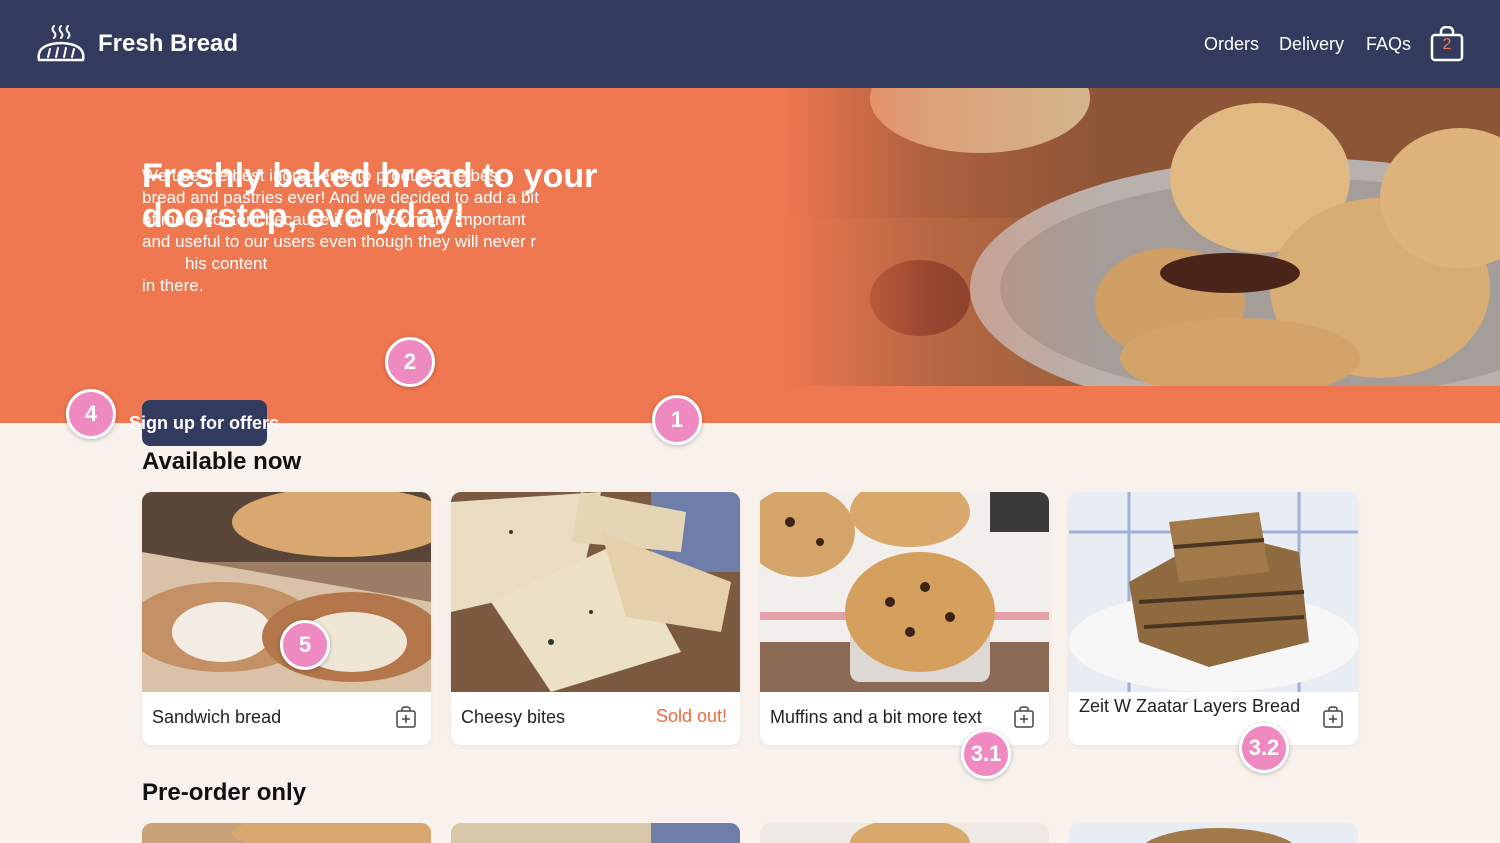 This screenshot has height=843, width=1500. What do you see at coordinates (885, 717) in the screenshot?
I see `product-name: Muffins and a bit more text` at bounding box center [885, 717].